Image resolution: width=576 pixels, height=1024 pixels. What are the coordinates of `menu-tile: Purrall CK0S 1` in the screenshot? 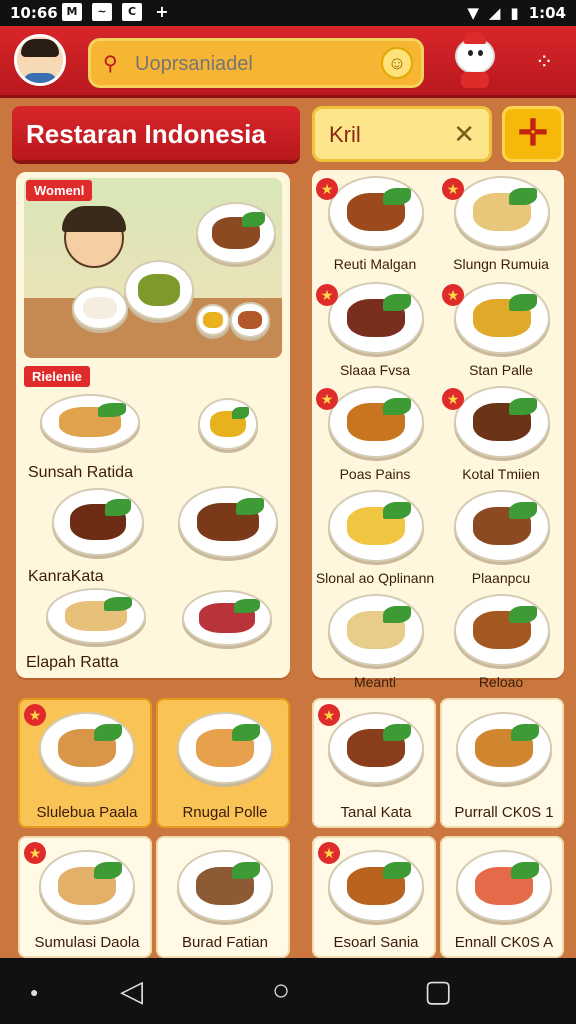 It's located at (502, 763).